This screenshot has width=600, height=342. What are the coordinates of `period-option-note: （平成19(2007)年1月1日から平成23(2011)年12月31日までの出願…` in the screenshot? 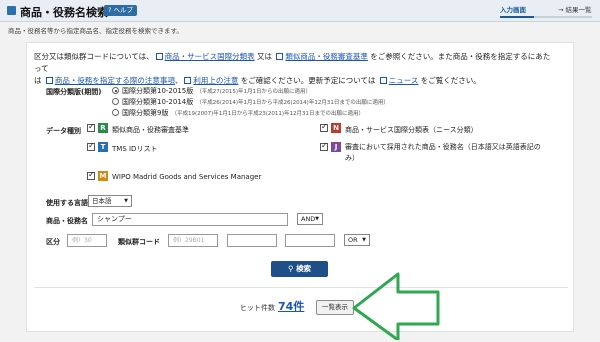 It's located at (268, 114).